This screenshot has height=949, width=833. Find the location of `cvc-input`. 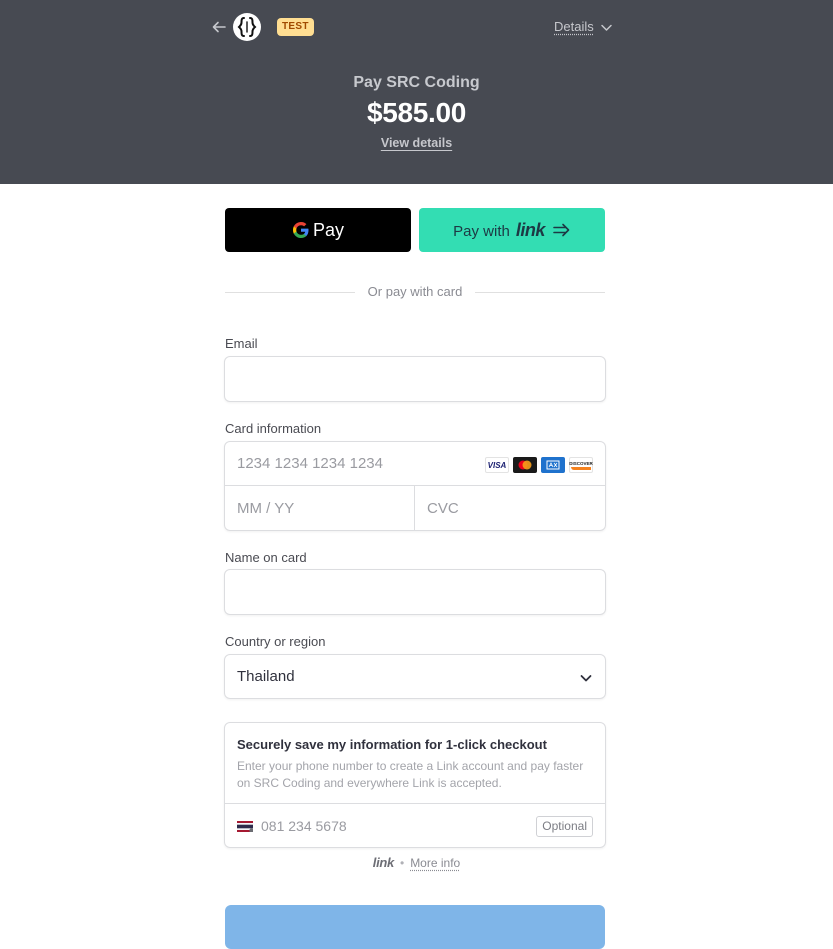

cvc-input is located at coordinates (510, 508).